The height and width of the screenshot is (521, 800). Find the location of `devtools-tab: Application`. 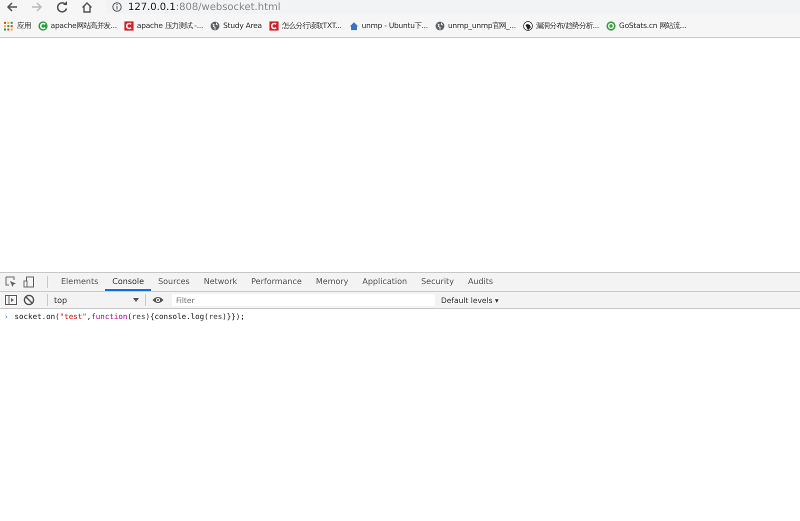

devtools-tab: Application is located at coordinates (384, 282).